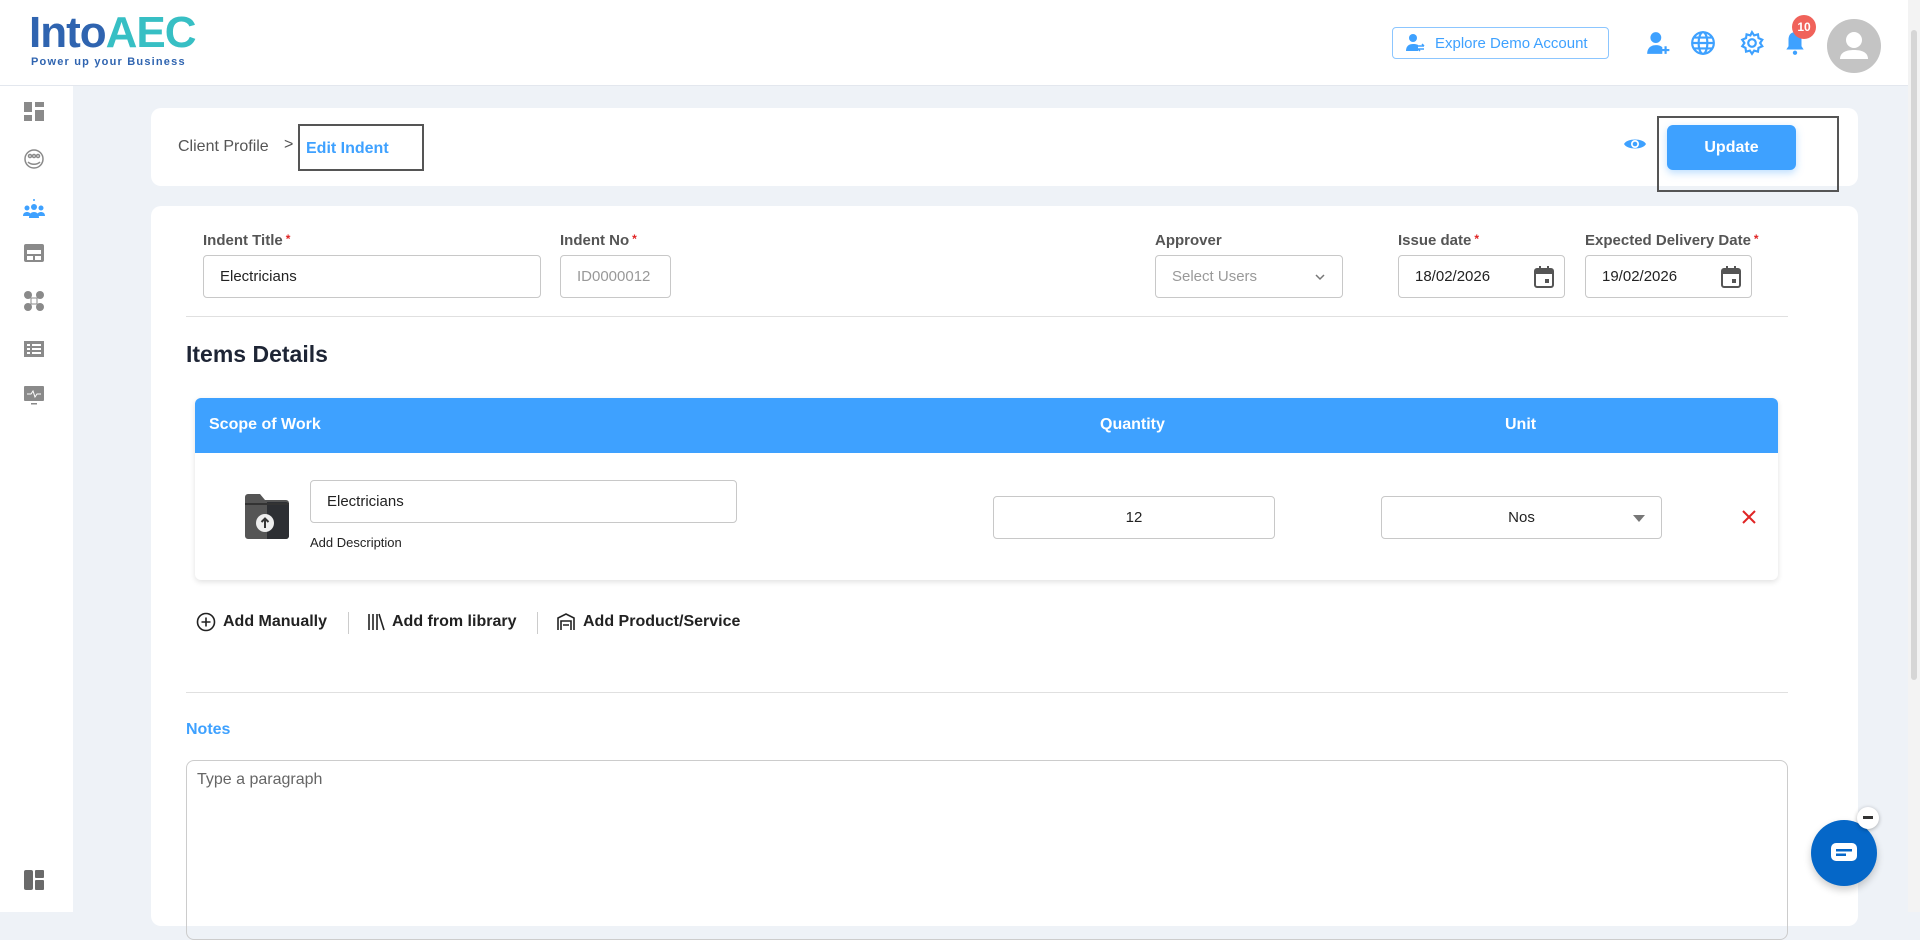 Image resolution: width=1920 pixels, height=940 pixels. I want to click on input-value: 19/02/2026, so click(1640, 276).